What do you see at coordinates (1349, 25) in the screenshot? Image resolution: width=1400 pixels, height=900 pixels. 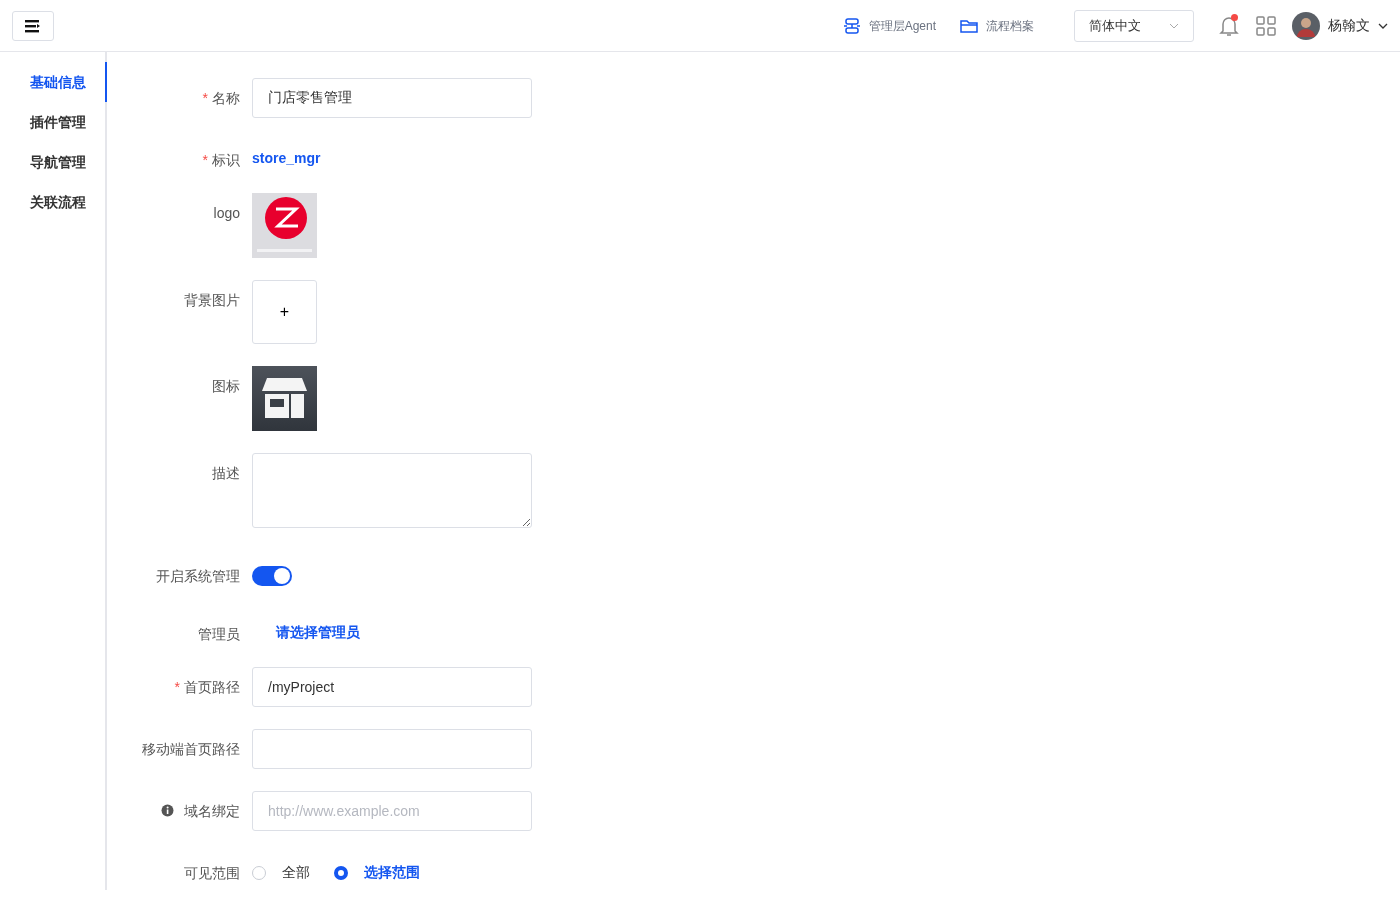 I see `user-name: 杨翰文` at bounding box center [1349, 25].